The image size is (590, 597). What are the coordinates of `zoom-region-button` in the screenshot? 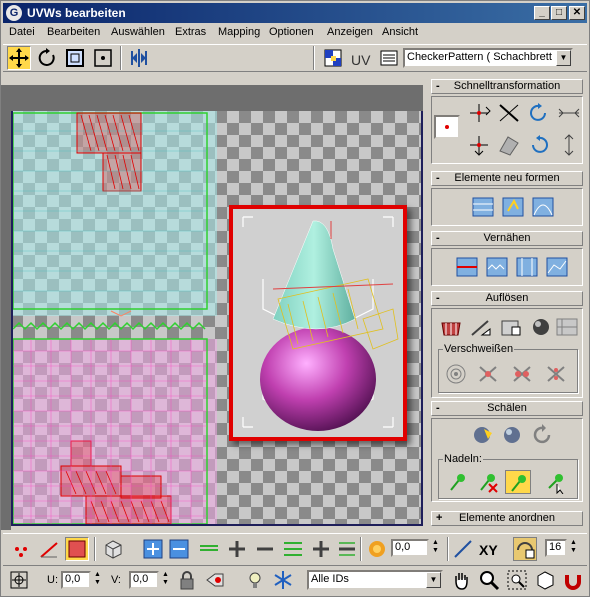 It's located at (517, 580).